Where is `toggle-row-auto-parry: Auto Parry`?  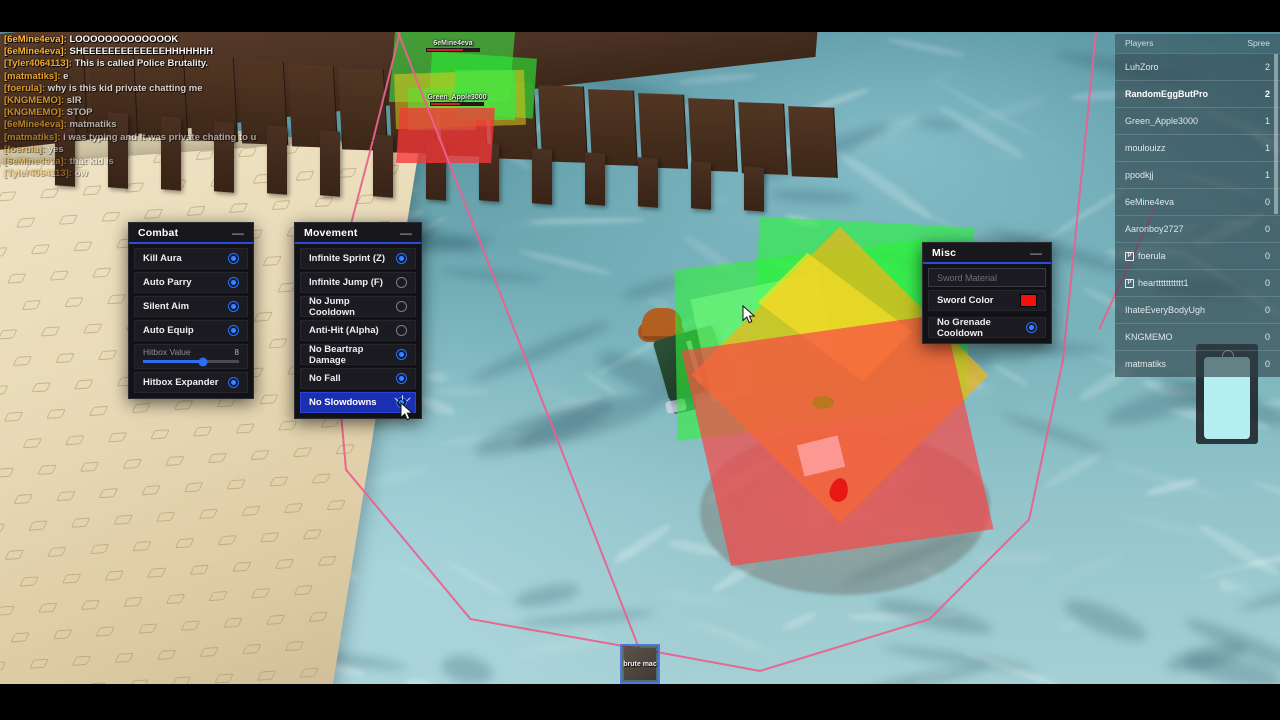
toggle-row-auto-parry: Auto Parry is located at coordinates (191, 282).